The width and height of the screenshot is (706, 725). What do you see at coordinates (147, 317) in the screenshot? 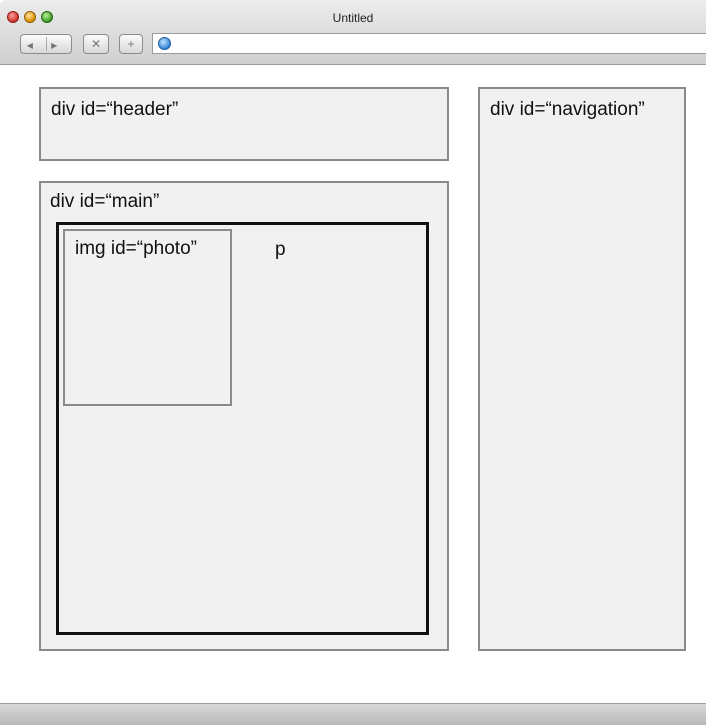
I see `photo-img-box: img id=“photo”` at bounding box center [147, 317].